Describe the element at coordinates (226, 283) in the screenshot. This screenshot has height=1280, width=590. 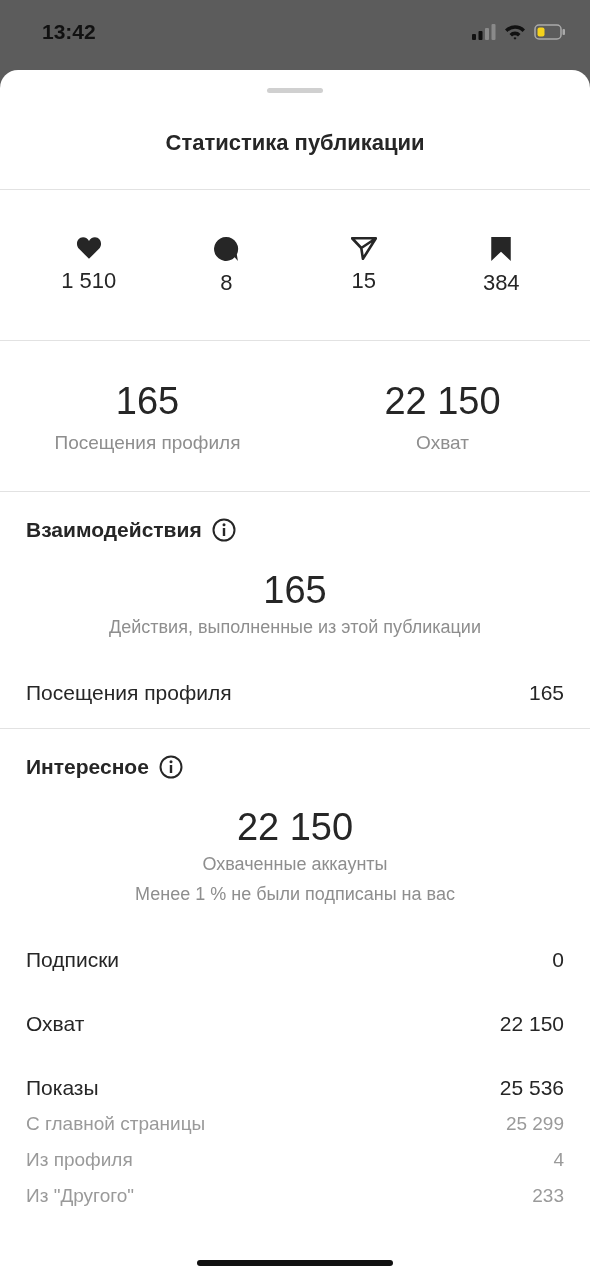
I see `action-count: 8` at that location.